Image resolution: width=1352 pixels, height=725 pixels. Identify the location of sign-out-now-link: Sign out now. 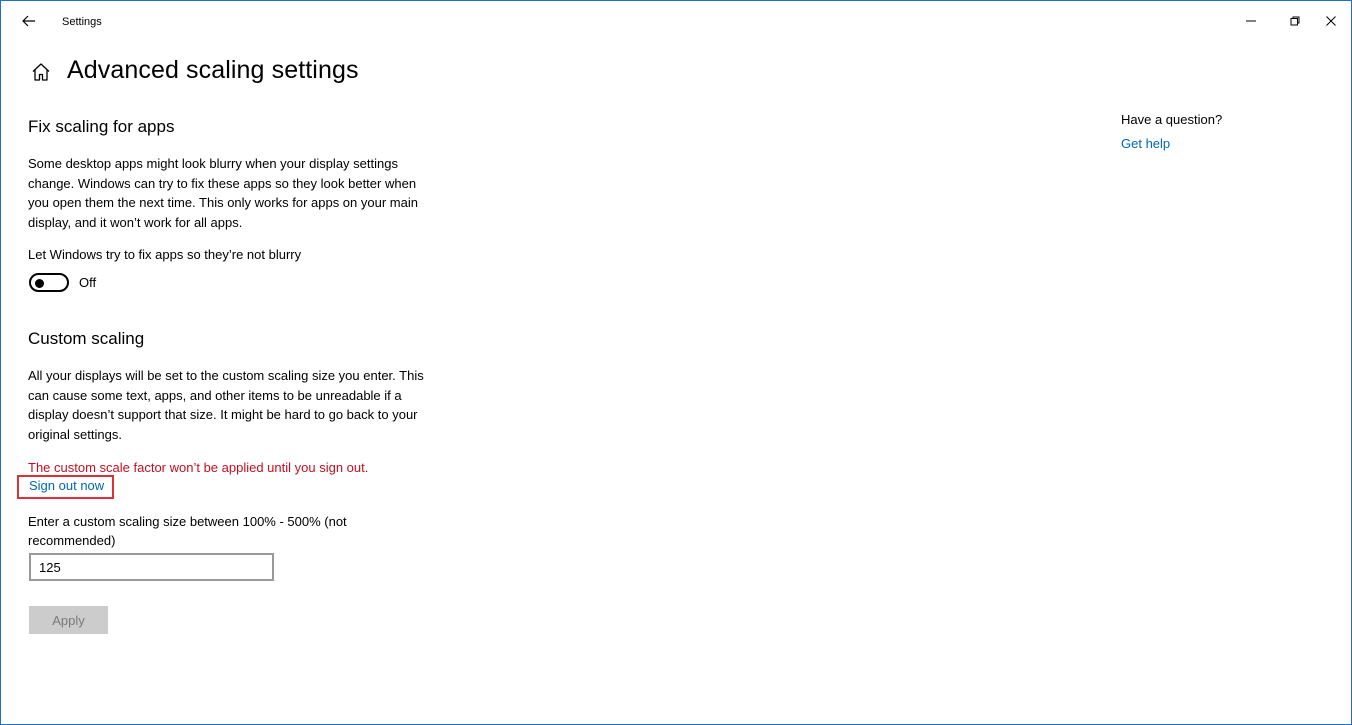
(66, 485).